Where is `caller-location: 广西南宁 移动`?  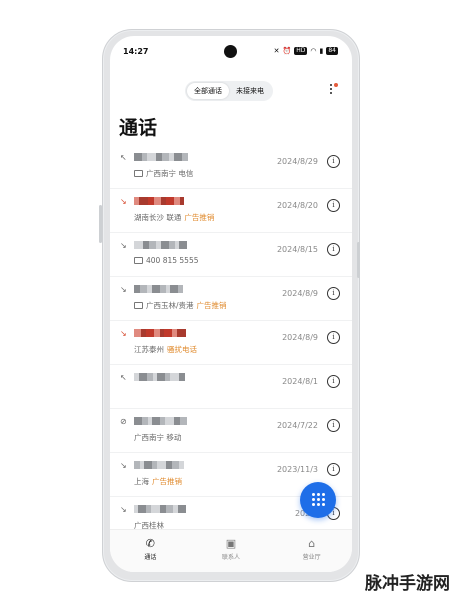 caller-location: 广西南宁 移动 is located at coordinates (158, 437).